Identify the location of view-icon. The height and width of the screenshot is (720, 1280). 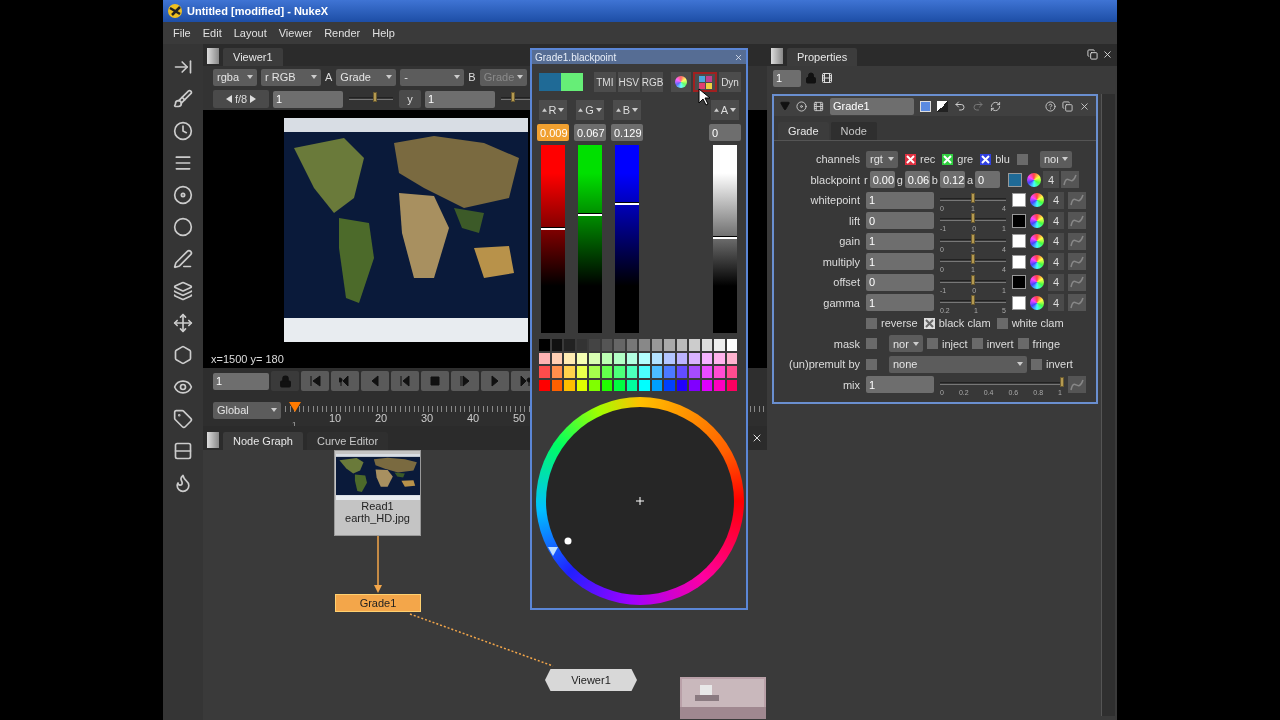
(801, 106).